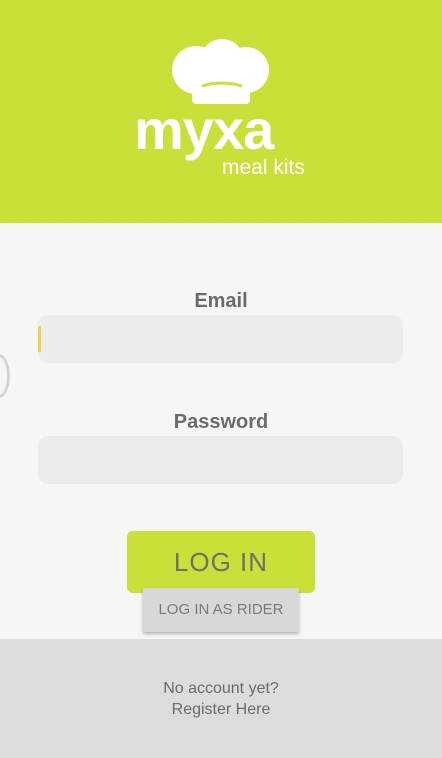 The width and height of the screenshot is (442, 758). Describe the element at coordinates (221, 710) in the screenshot. I see `register-link: Register Here` at that location.